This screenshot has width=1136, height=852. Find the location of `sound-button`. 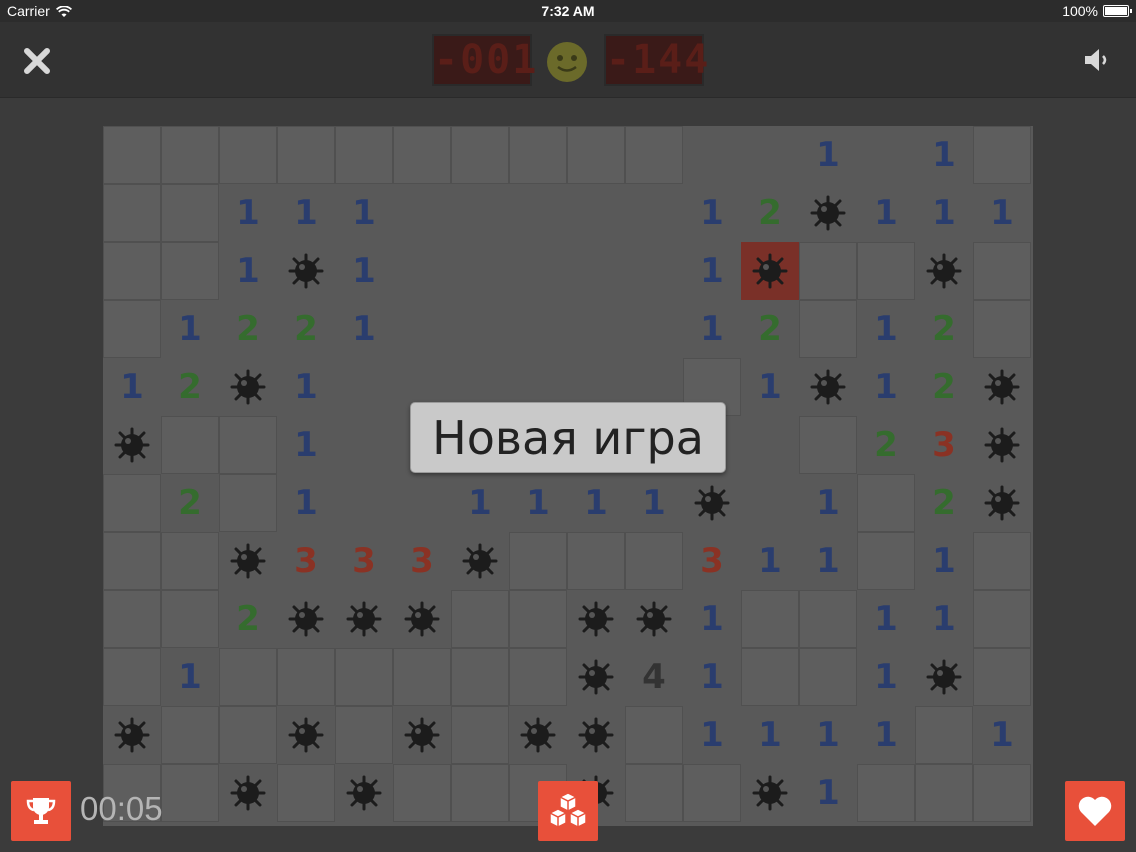

sound-button is located at coordinates (1098, 60).